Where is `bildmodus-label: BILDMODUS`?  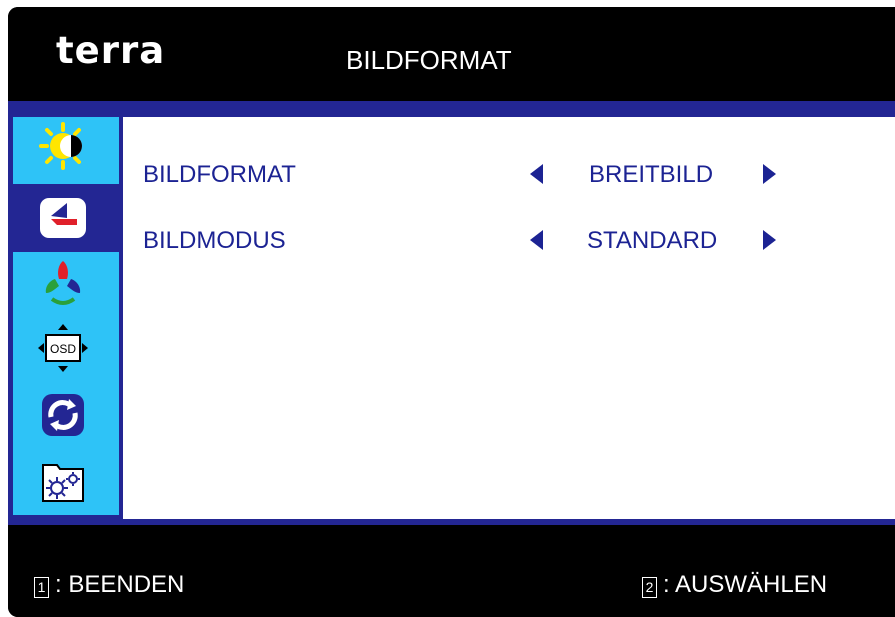
bildmodus-label: BILDMODUS is located at coordinates (214, 240).